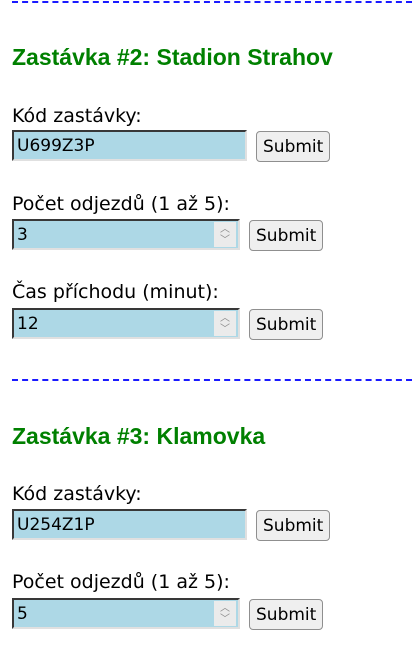 This screenshot has height=650, width=412. I want to click on stop-2-title: Zastávka #2: Stadion Strahov, so click(172, 57).